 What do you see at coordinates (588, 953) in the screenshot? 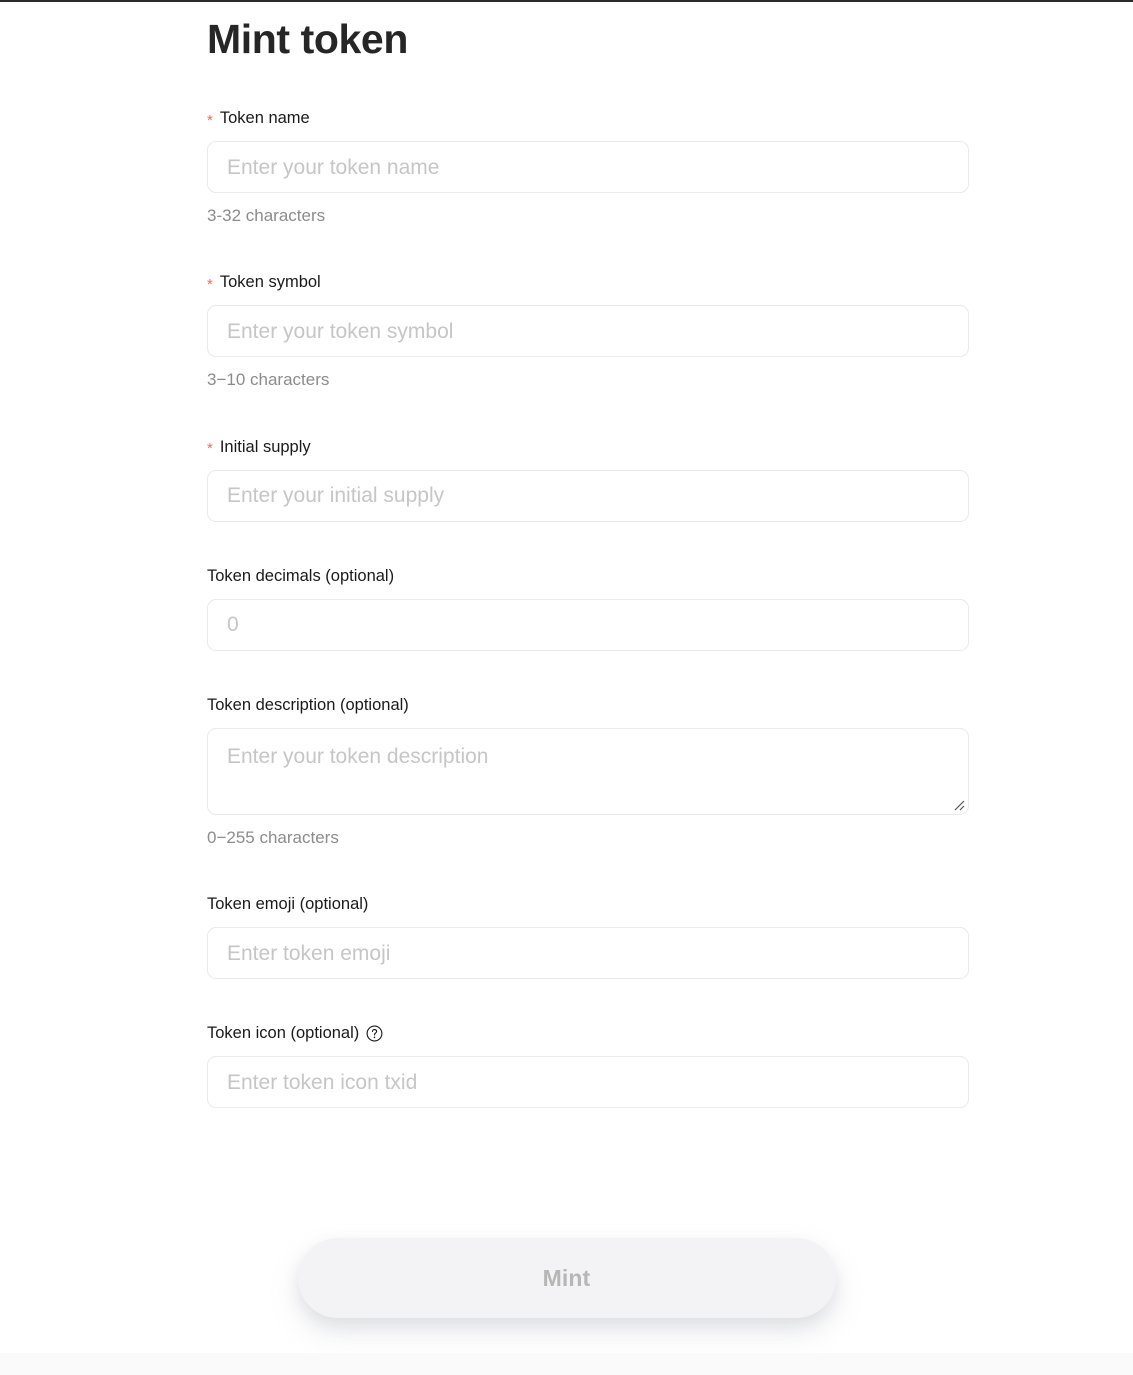
I see `token-emoji-input: Enter token emoji` at bounding box center [588, 953].